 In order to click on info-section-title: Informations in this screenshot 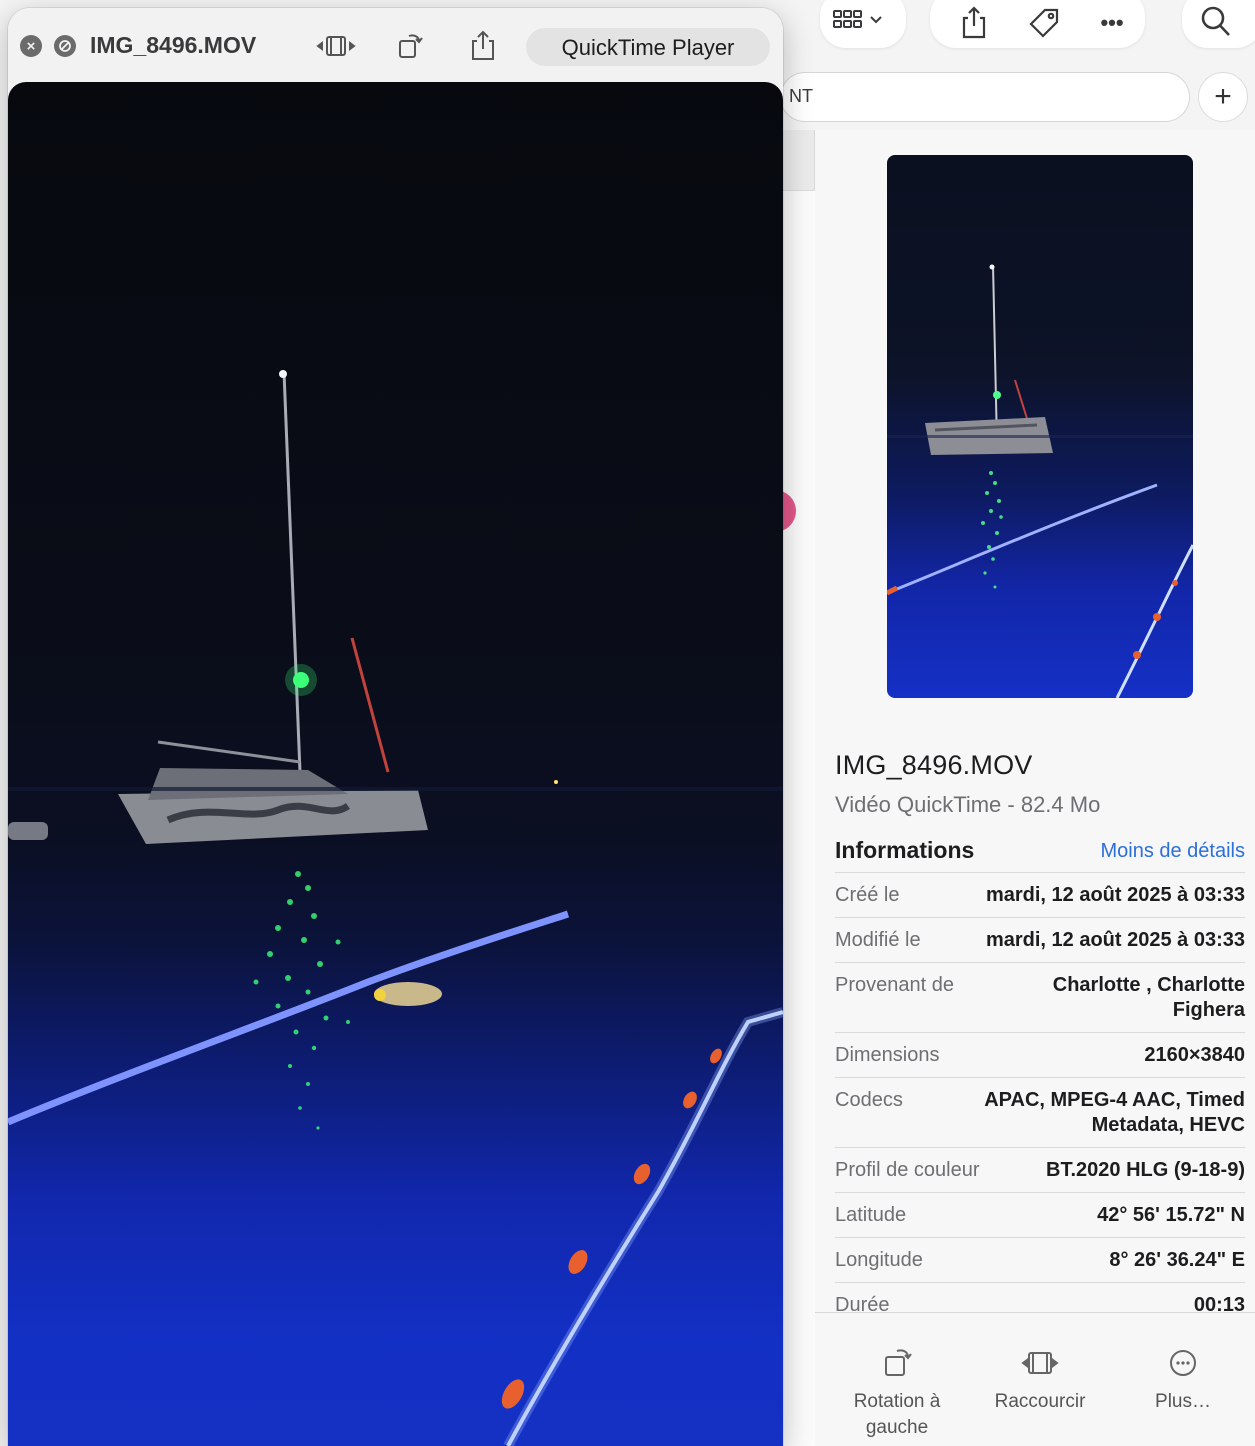, I will do `click(905, 850)`.